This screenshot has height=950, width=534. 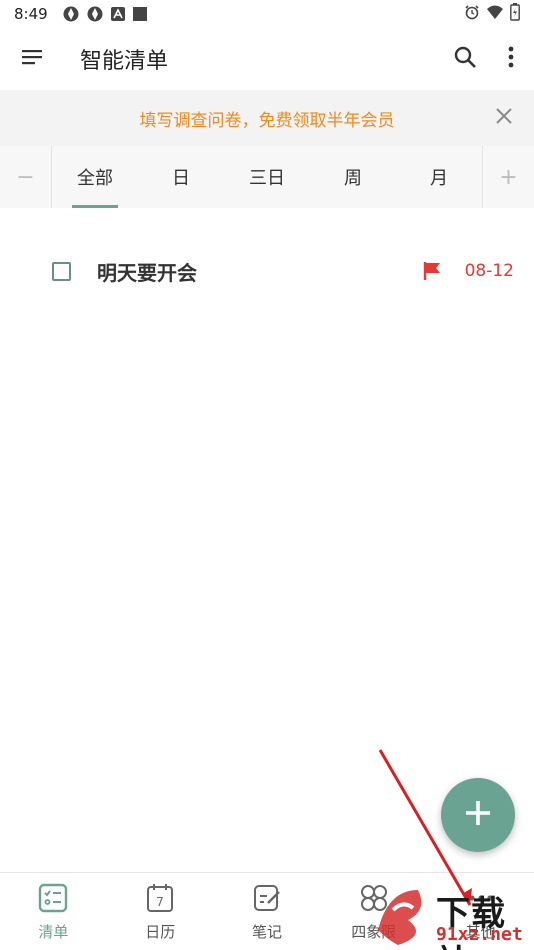 I want to click on checklist-icon, so click(x=53, y=898).